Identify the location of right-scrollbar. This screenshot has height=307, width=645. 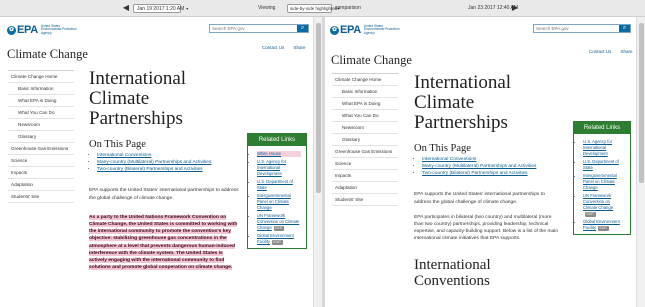
(640, 162).